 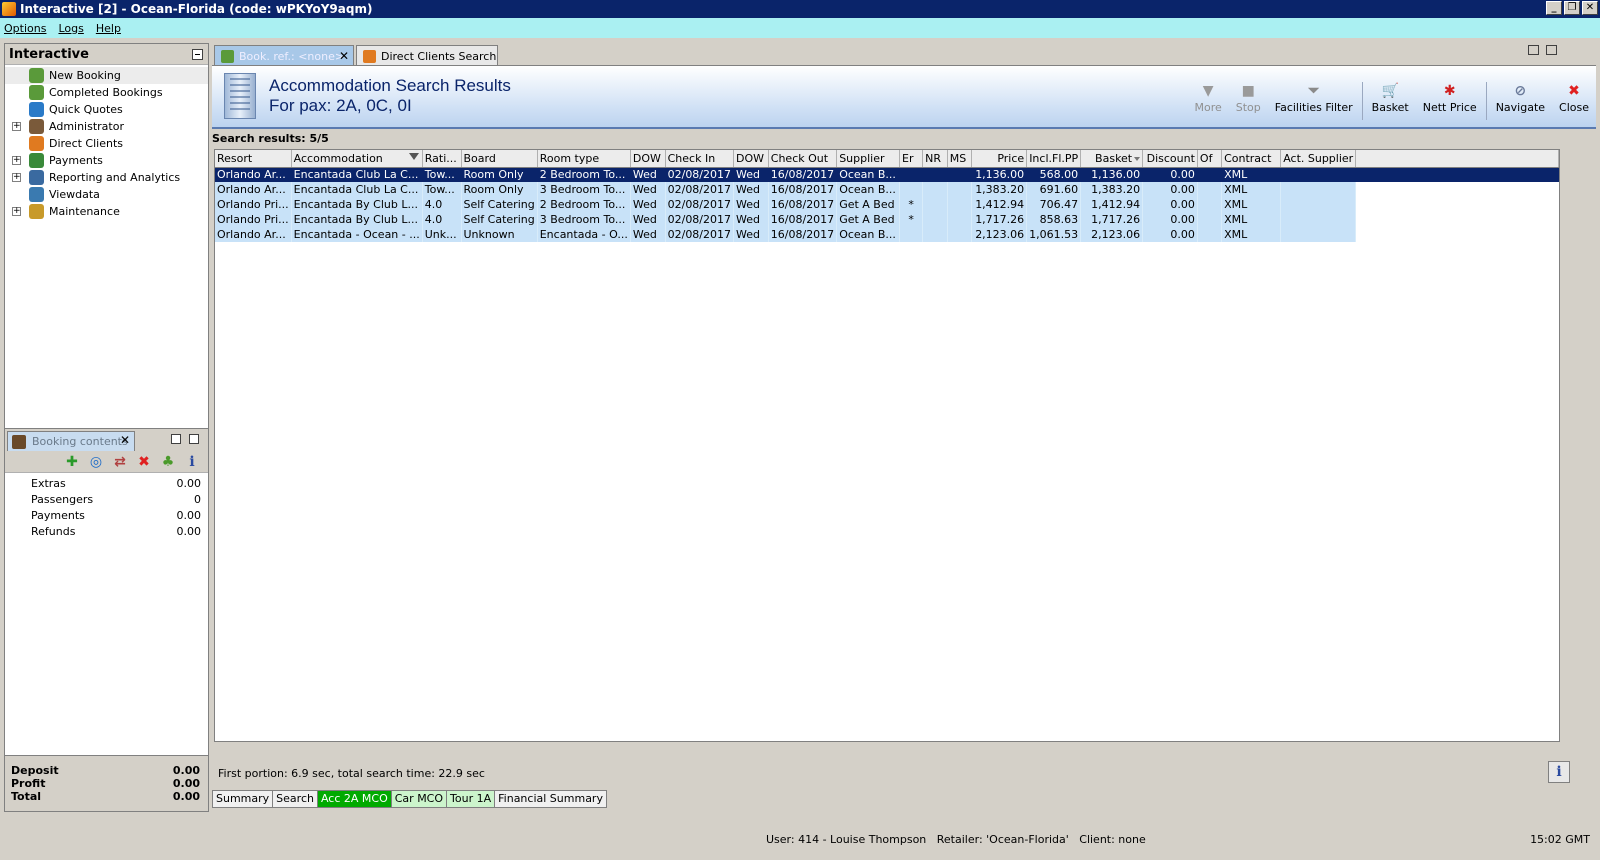 What do you see at coordinates (868, 159) in the screenshot?
I see `column-header: Supplier` at bounding box center [868, 159].